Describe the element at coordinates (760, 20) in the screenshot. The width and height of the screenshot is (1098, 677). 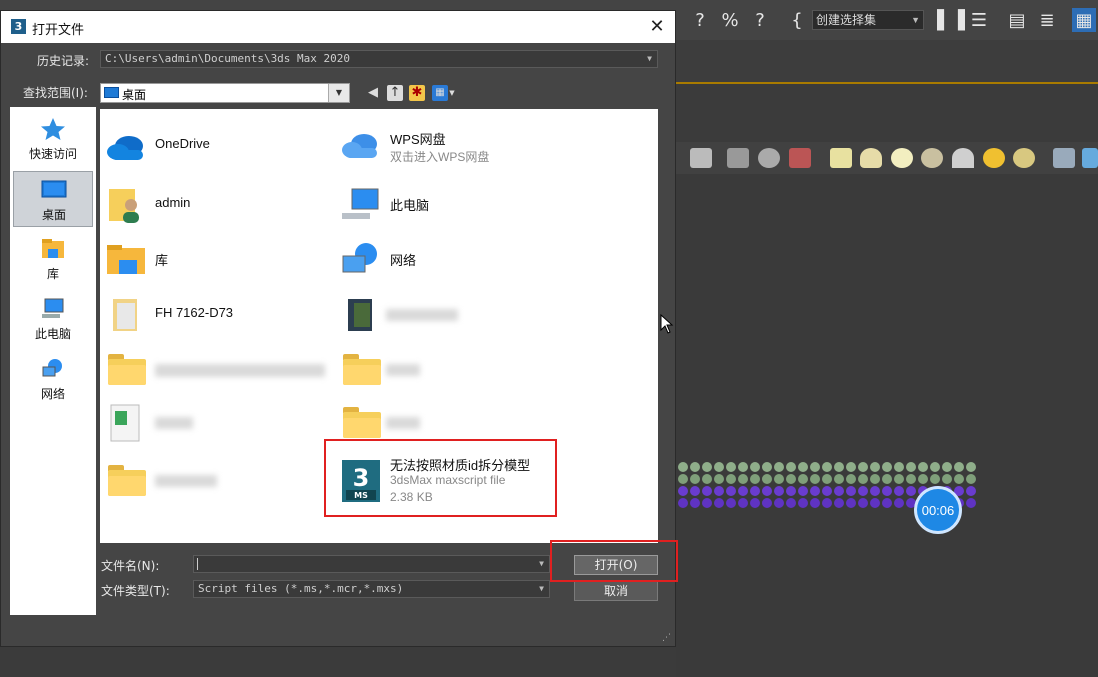
I see `spinner-snap-icon: ?` at that location.